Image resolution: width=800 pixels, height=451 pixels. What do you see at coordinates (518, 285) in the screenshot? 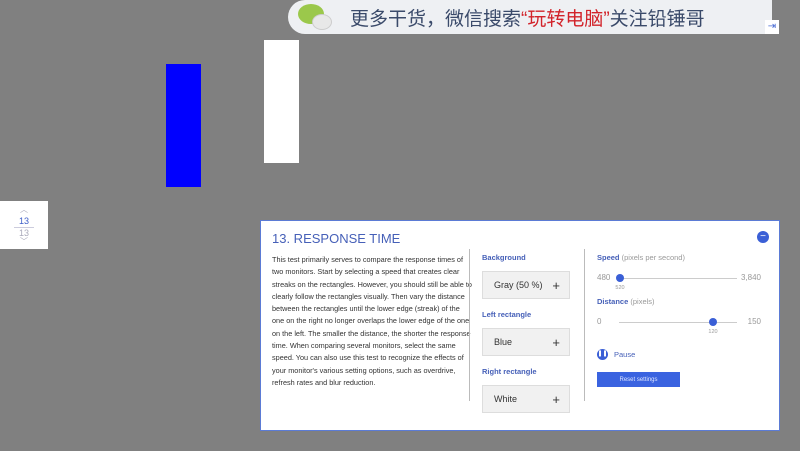
I see `background-value: Gray (50 %)` at bounding box center [518, 285].